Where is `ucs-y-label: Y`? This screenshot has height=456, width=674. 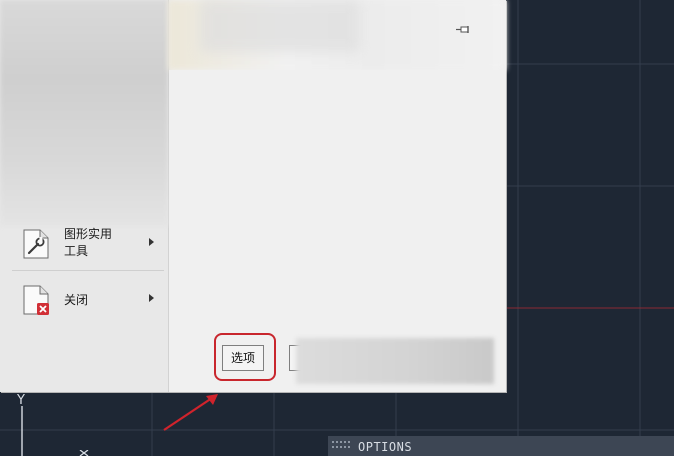 ucs-y-label: Y is located at coordinates (20, 400).